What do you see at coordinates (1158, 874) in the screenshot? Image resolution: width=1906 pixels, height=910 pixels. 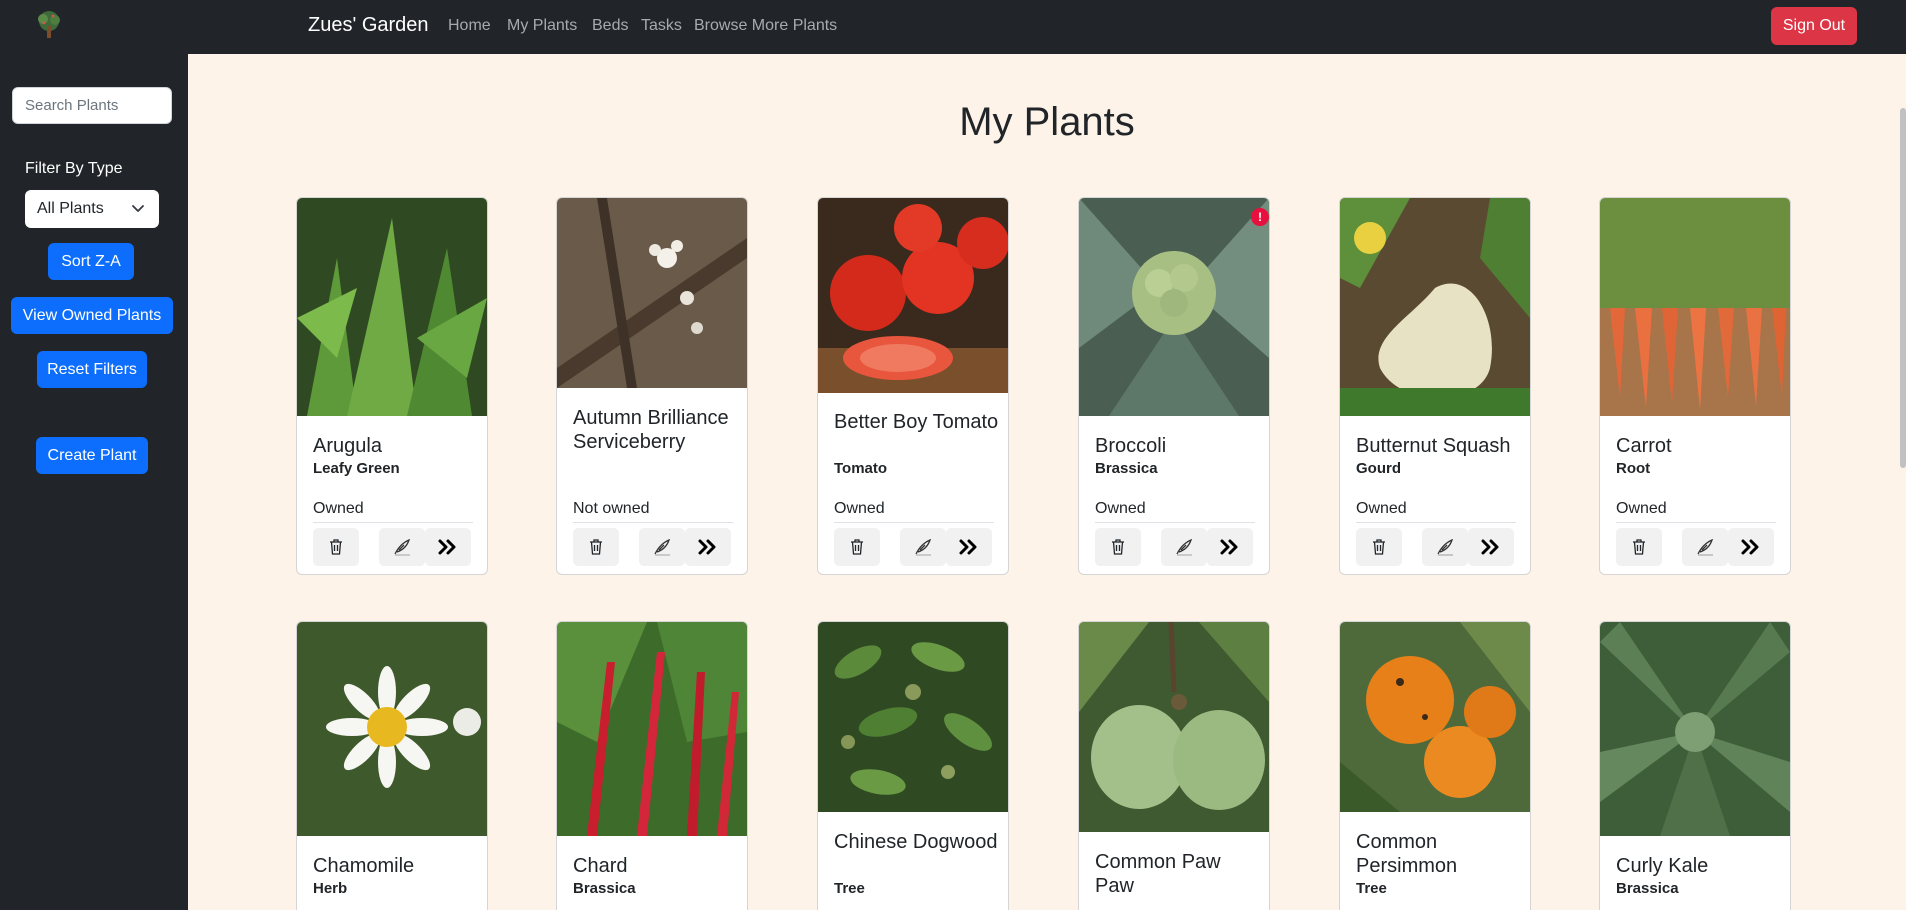 I see `plant-name: Common Paw Paw` at bounding box center [1158, 874].